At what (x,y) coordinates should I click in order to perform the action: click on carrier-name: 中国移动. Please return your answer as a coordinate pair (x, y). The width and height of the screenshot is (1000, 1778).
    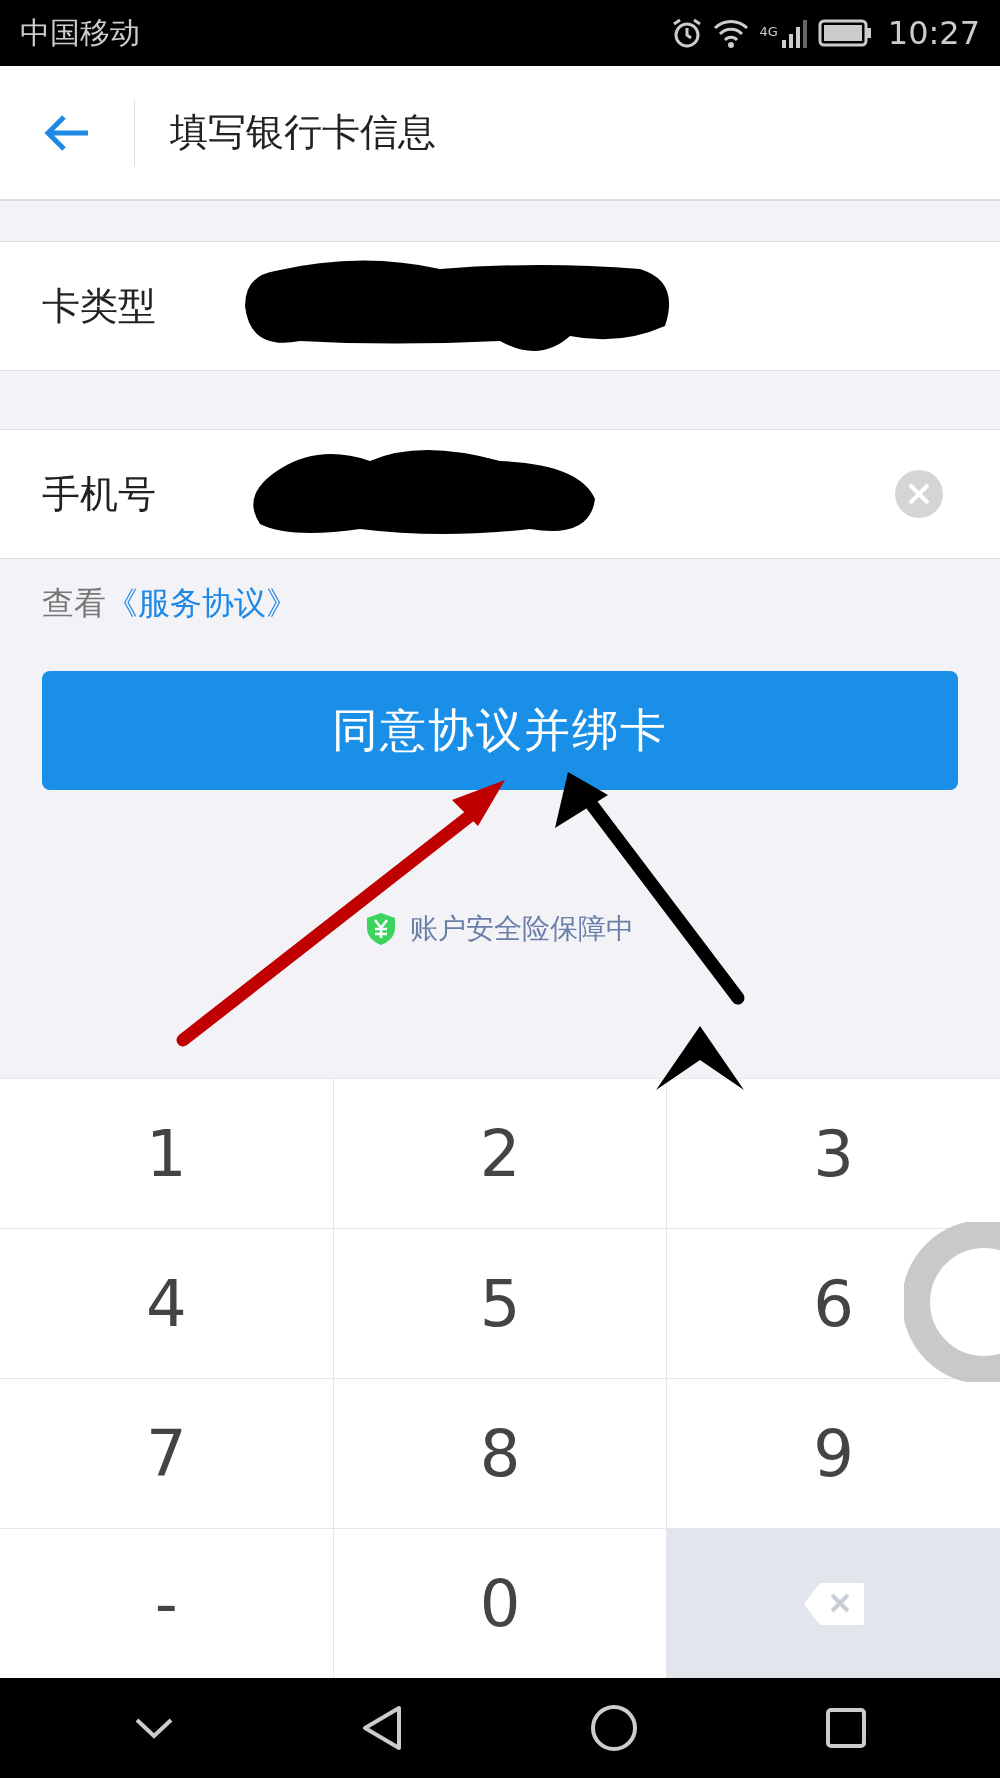
    Looking at the image, I should click on (80, 32).